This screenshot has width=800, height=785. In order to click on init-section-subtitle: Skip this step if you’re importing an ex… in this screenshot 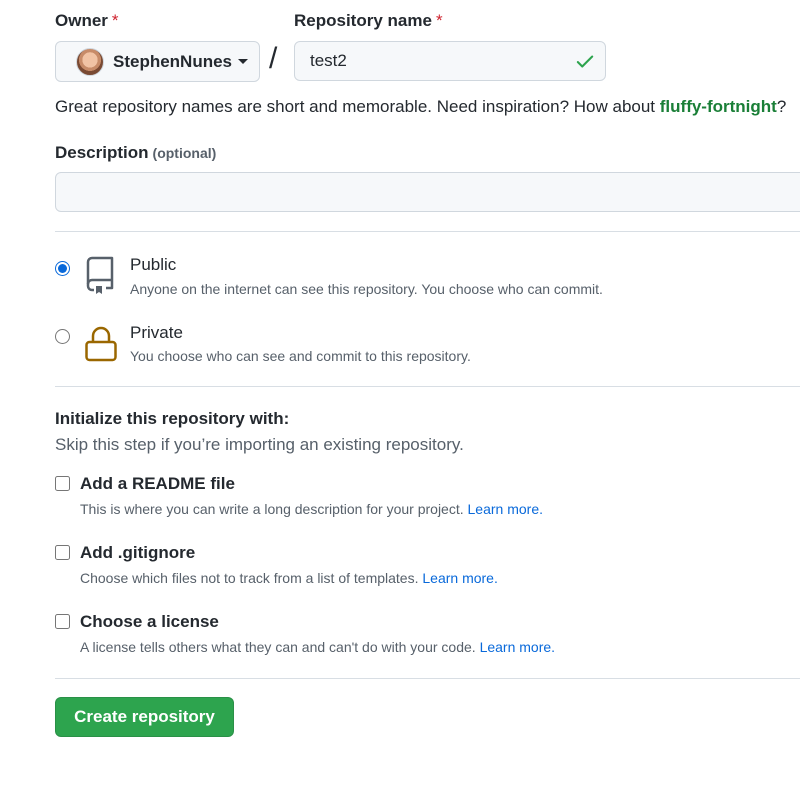, I will do `click(259, 444)`.